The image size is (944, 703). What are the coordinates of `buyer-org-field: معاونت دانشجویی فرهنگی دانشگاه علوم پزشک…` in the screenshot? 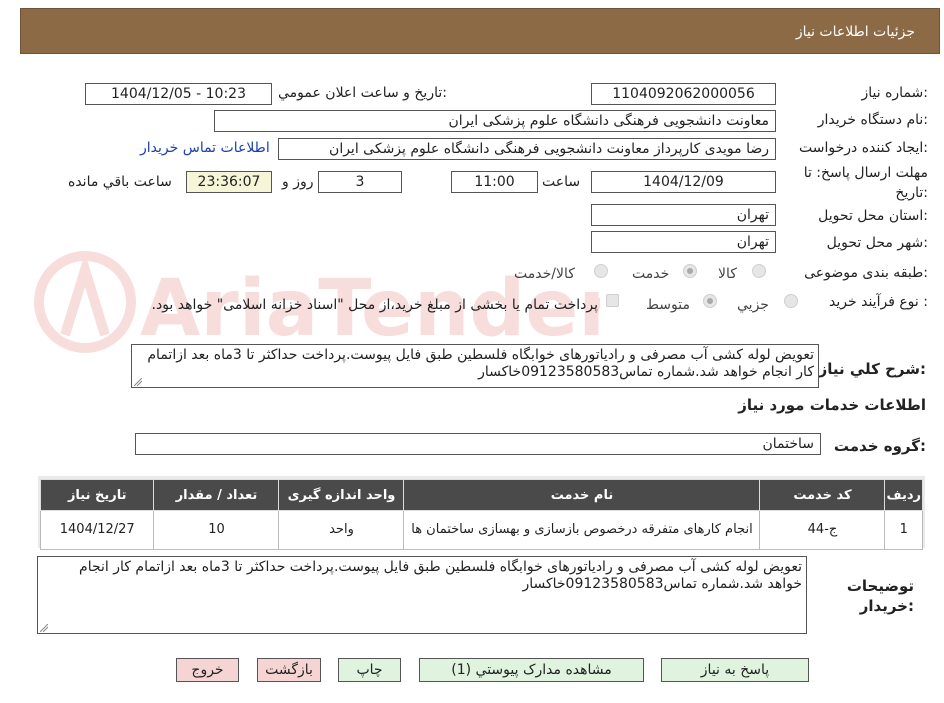 It's located at (495, 121).